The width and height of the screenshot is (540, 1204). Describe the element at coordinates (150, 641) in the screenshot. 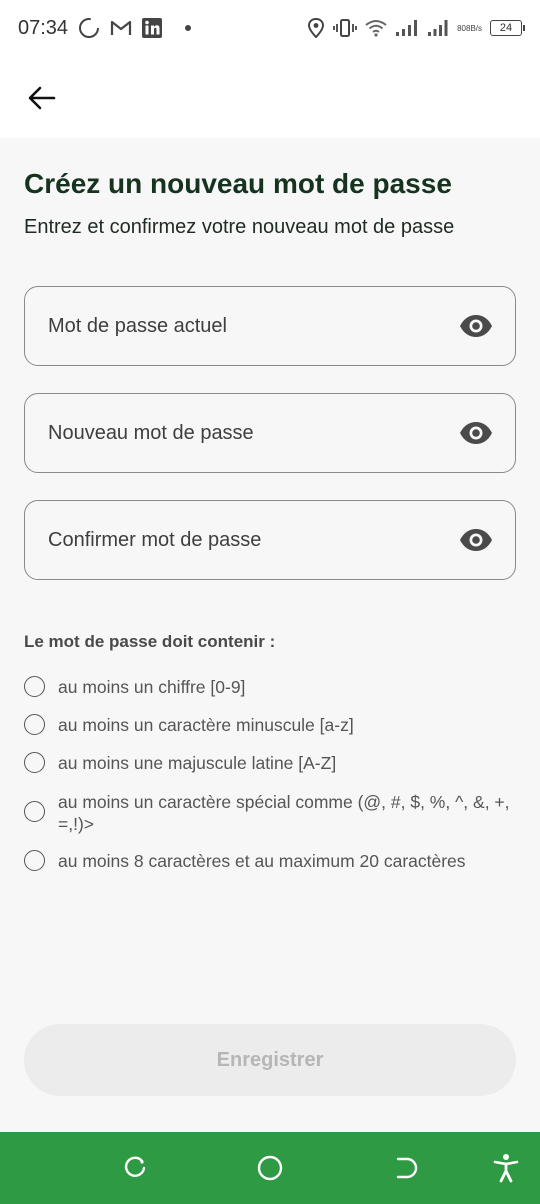

I see `requirements-heading: Le mot de passe doit contenir :` at that location.